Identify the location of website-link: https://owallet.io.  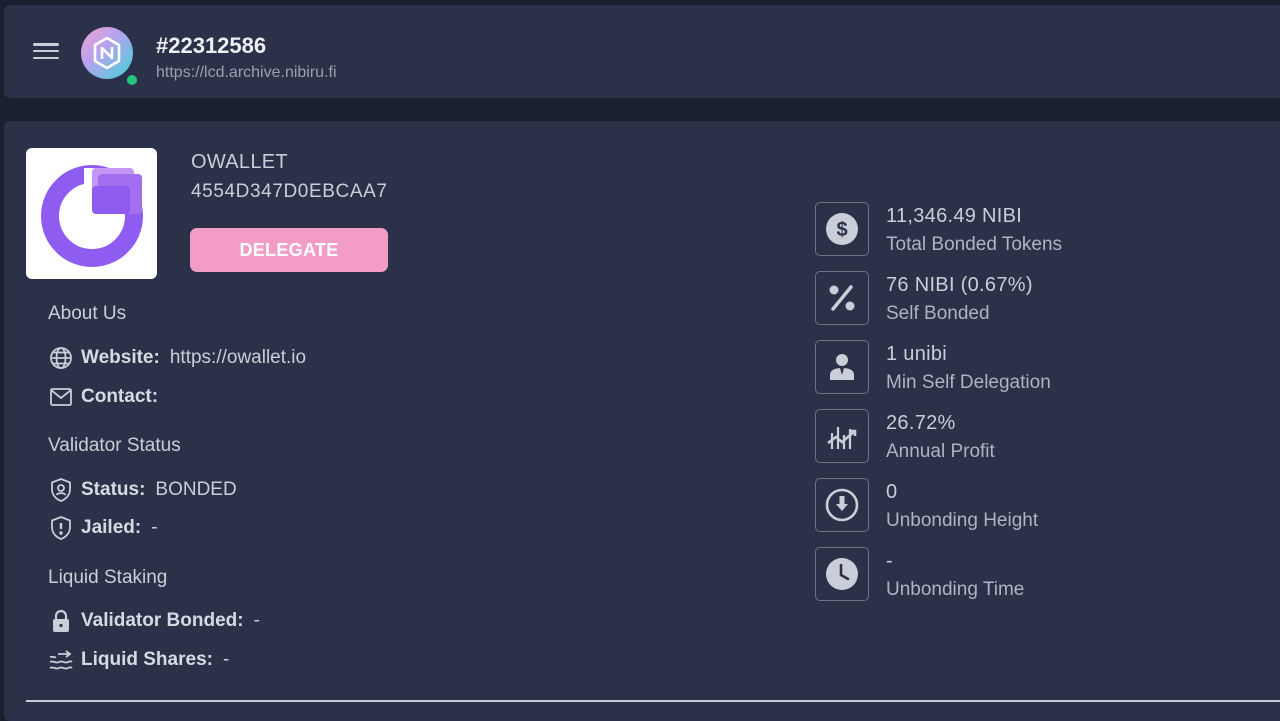
(238, 358).